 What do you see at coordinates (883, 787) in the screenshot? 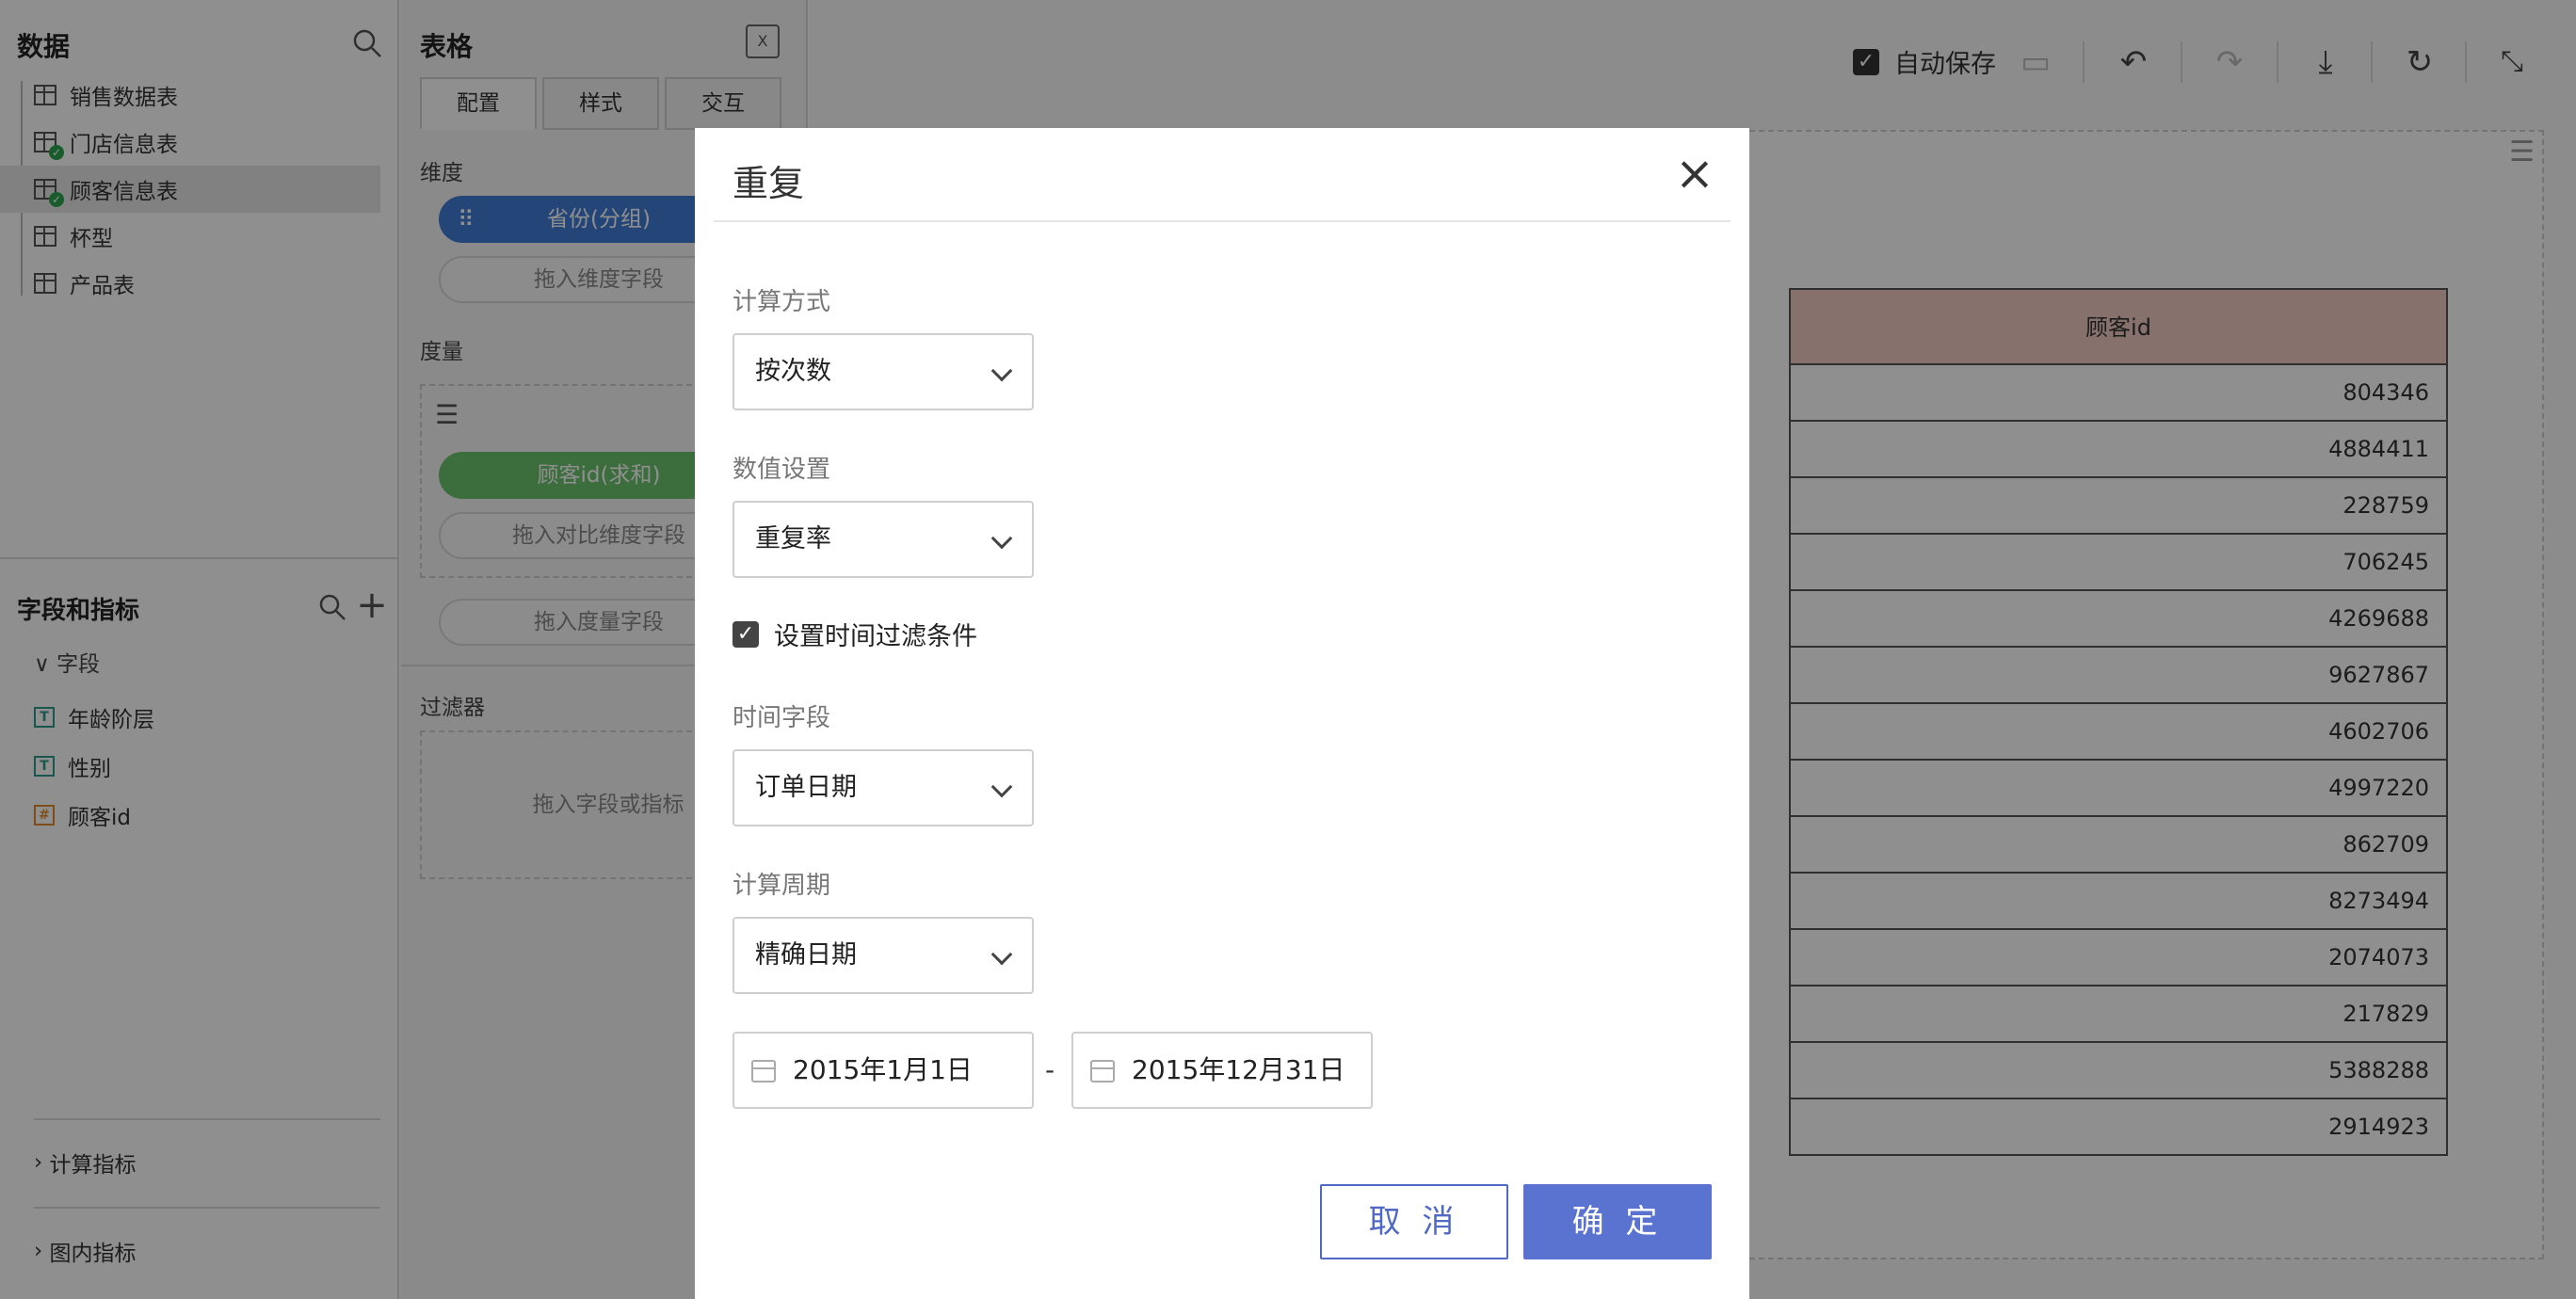
I see `time-field-select: 订单日期` at bounding box center [883, 787].